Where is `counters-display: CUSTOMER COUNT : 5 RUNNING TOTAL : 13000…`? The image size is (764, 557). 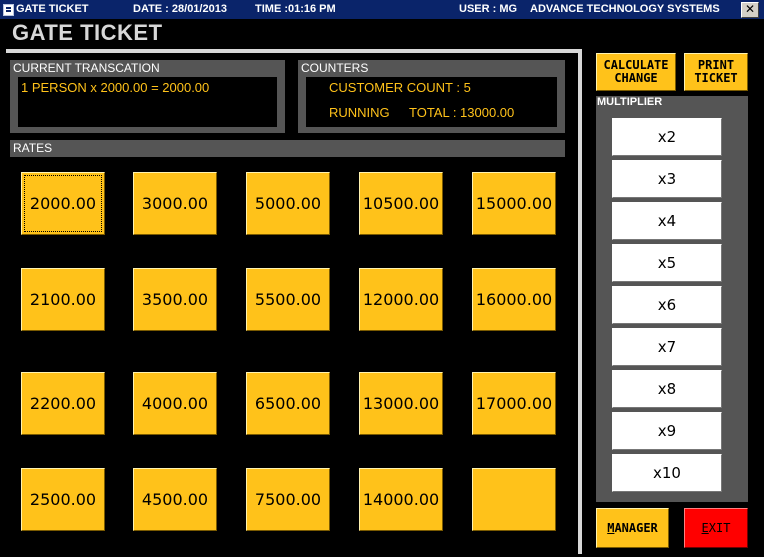 counters-display: CUSTOMER COUNT : 5 RUNNING TOTAL : 13000… is located at coordinates (431, 102).